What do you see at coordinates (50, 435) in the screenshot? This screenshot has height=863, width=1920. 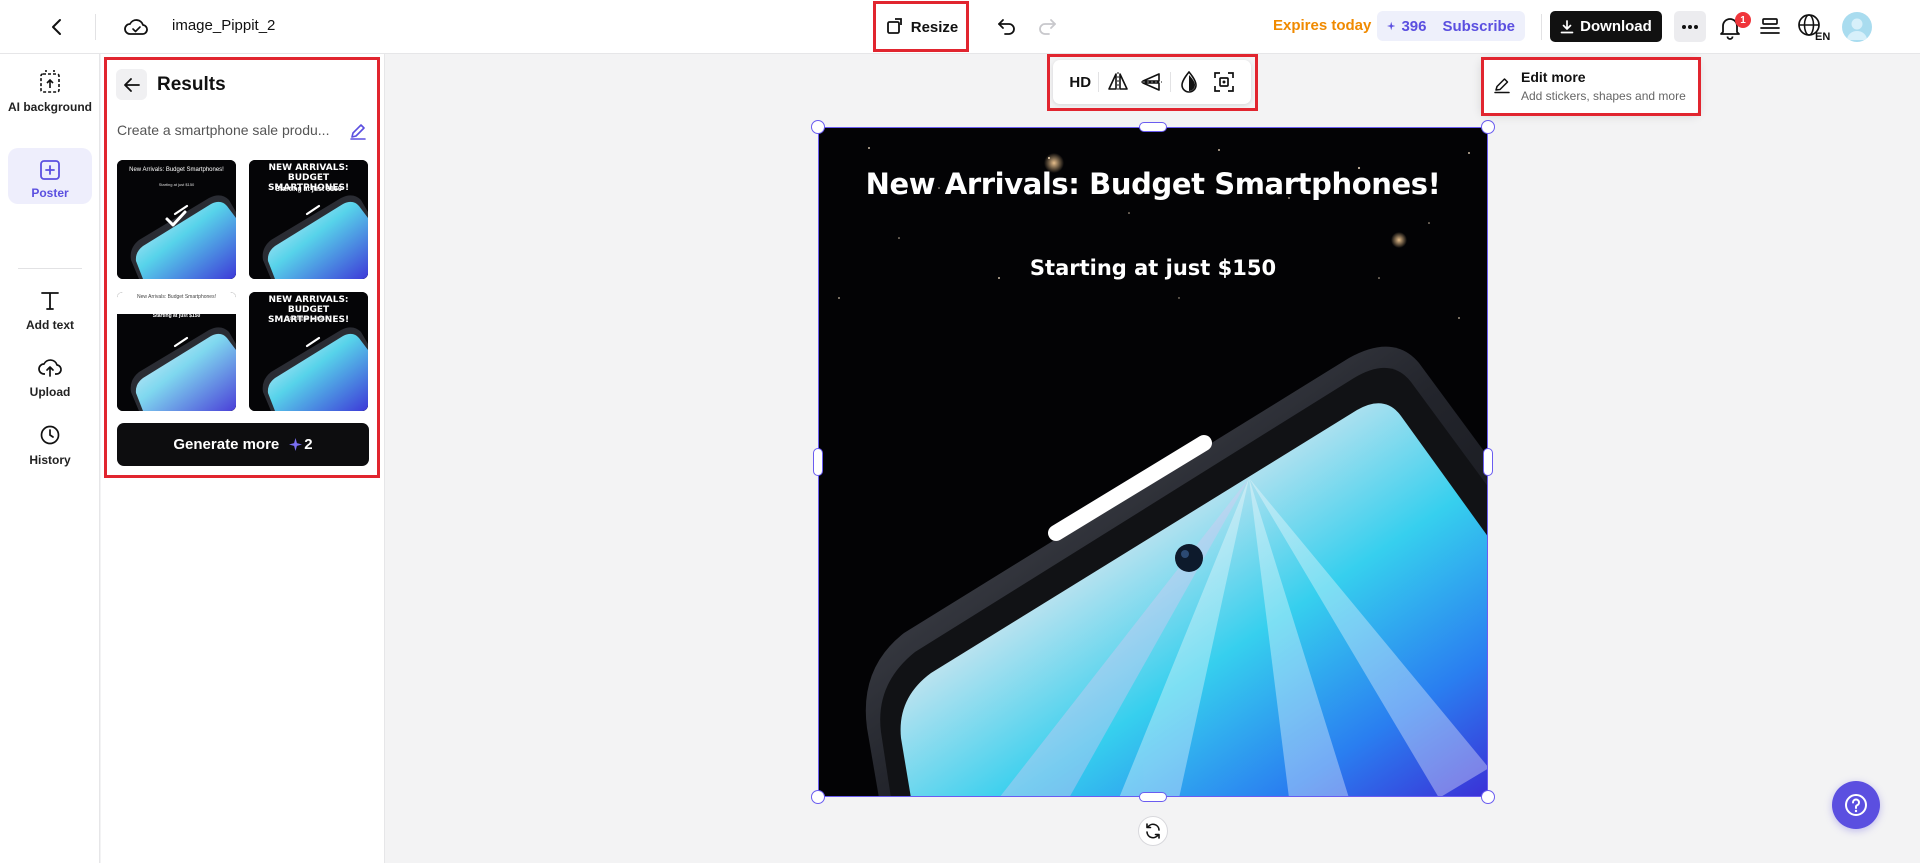 I see `history-icon` at bounding box center [50, 435].